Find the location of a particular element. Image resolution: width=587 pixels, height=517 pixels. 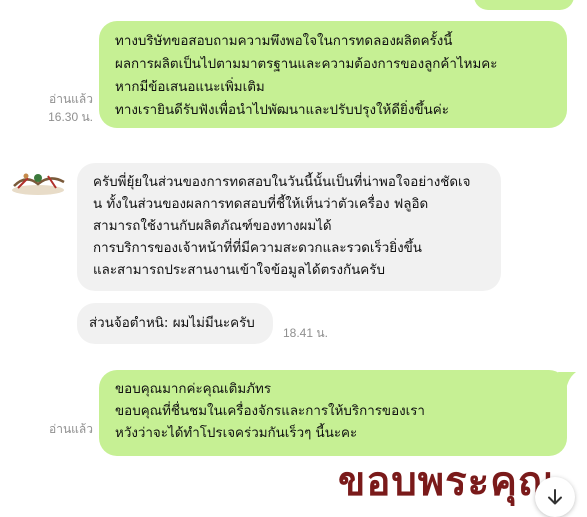

scroll-down-button is located at coordinates (555, 497).